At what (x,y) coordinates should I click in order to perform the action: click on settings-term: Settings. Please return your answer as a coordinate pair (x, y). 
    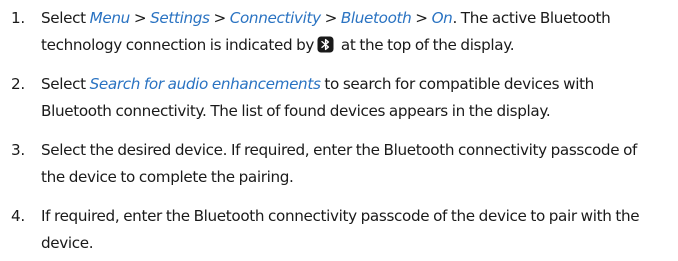
    Looking at the image, I should click on (180, 18).